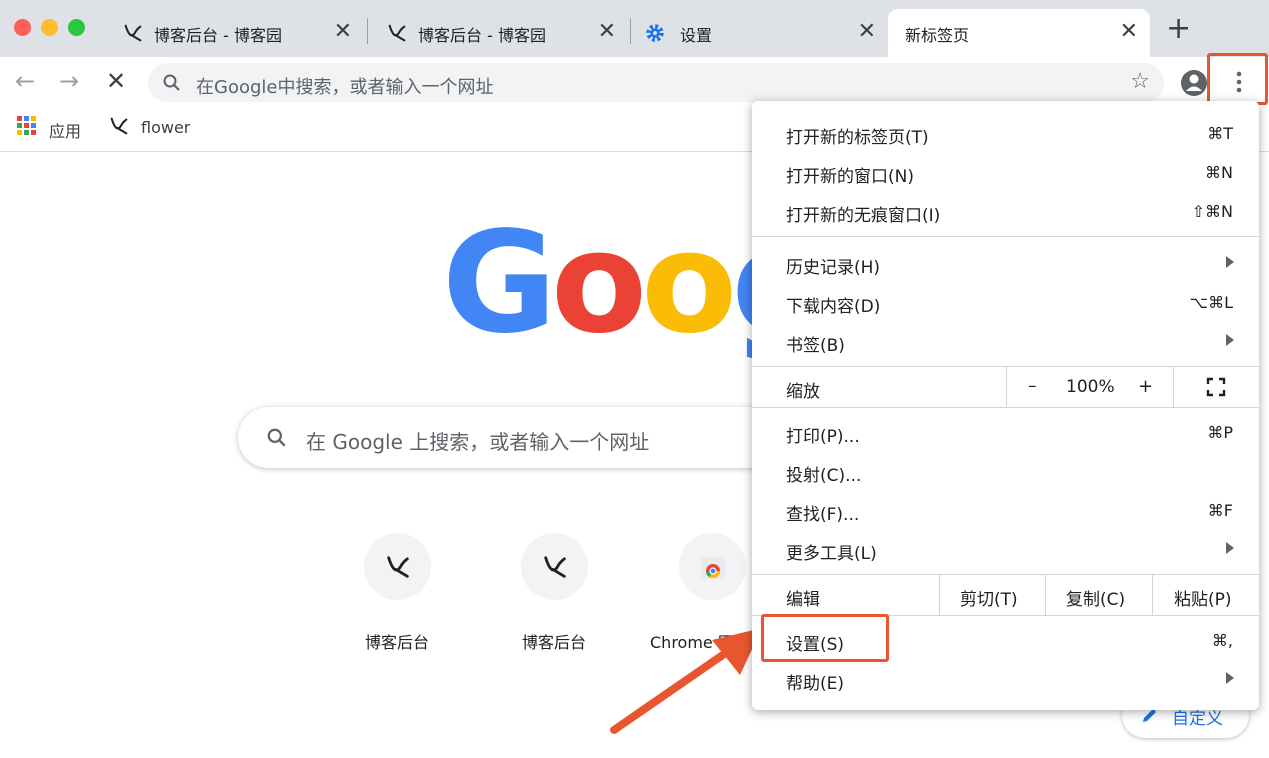 The height and width of the screenshot is (758, 1269). Describe the element at coordinates (655, 33) in the screenshot. I see `gear-icon` at that location.